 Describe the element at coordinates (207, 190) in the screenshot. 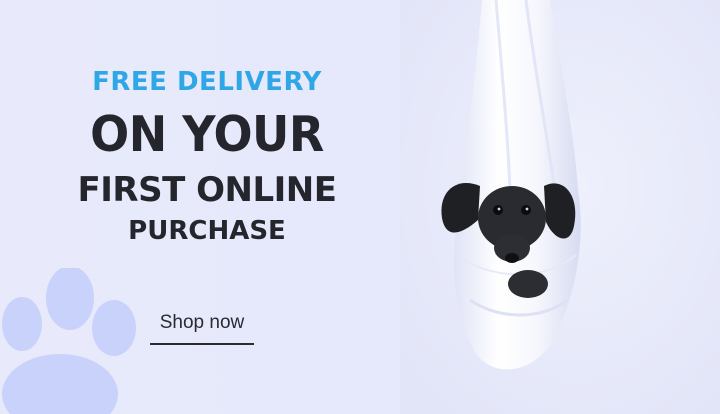

I see `promo-subline-first-online: FIRST ONLINE` at that location.